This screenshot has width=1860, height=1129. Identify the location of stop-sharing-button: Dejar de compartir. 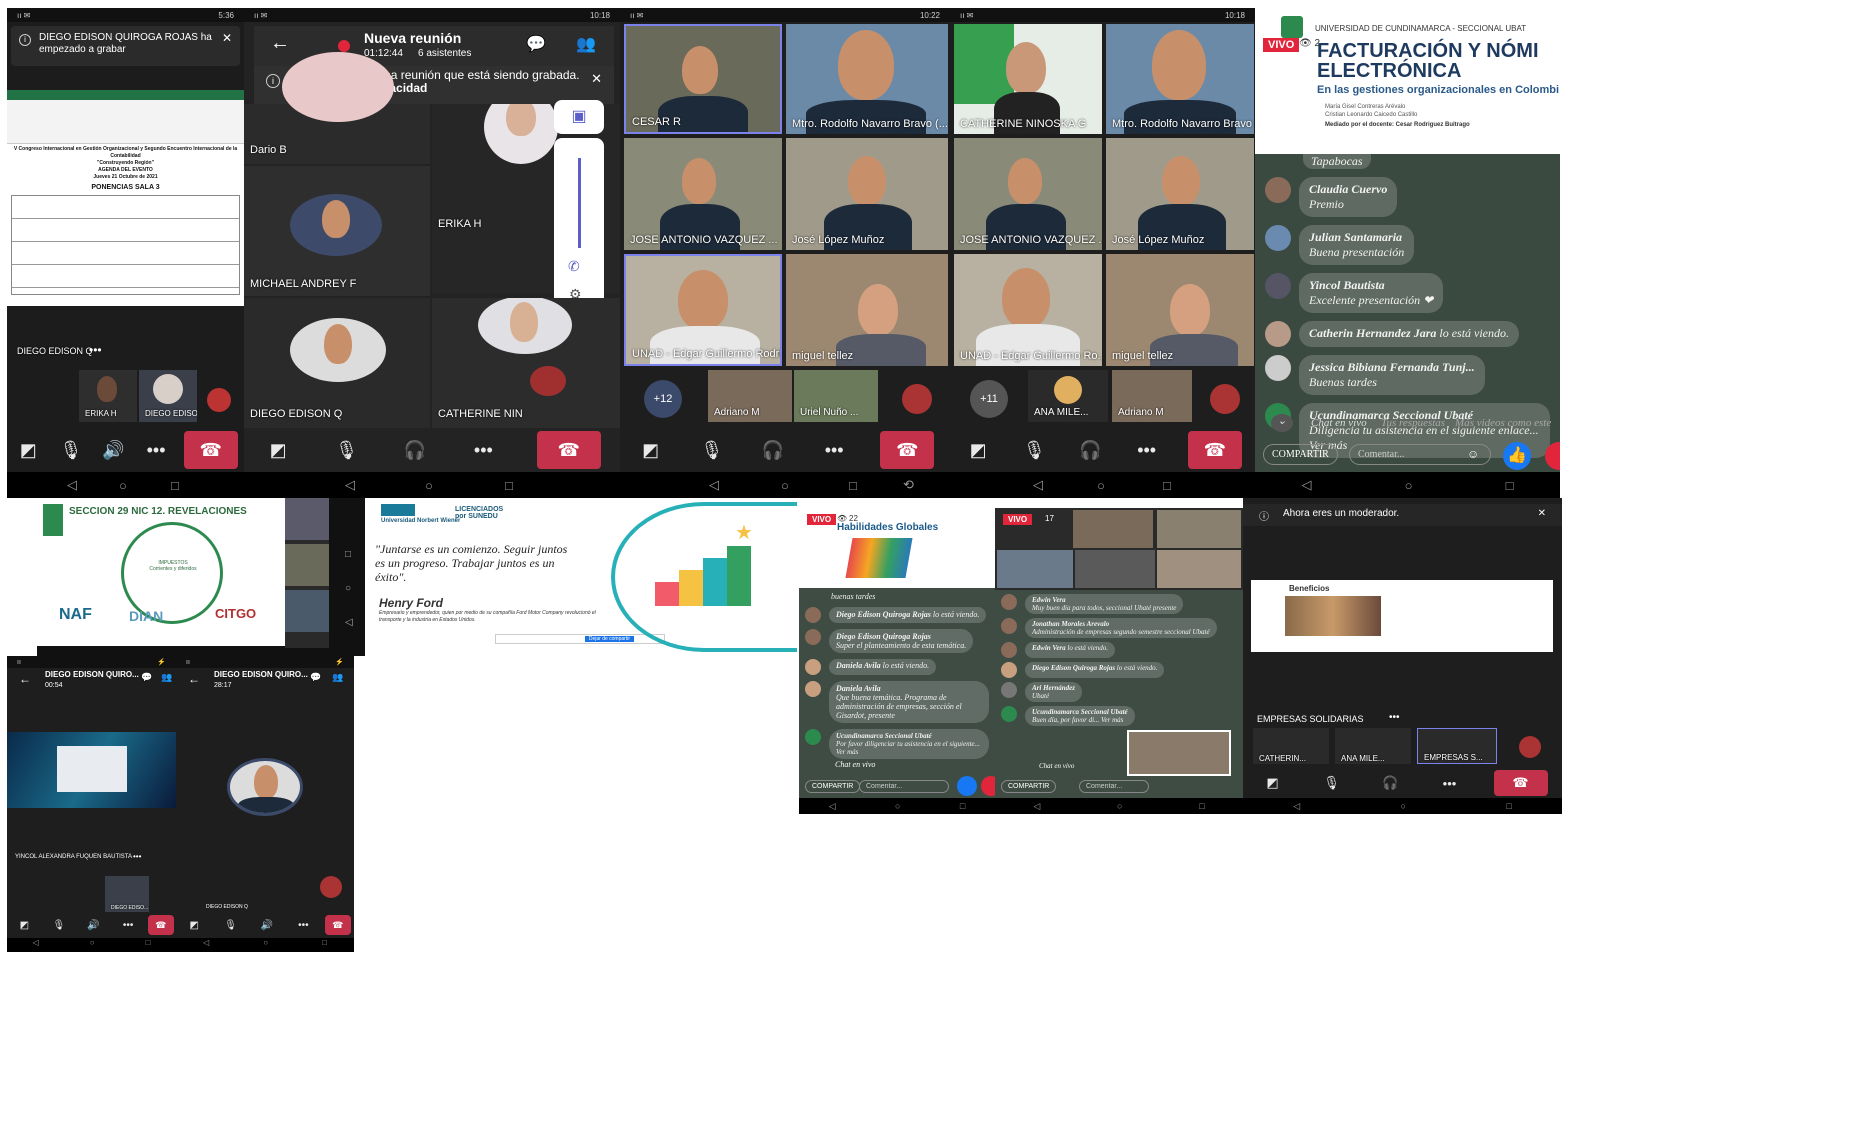
(609, 639).